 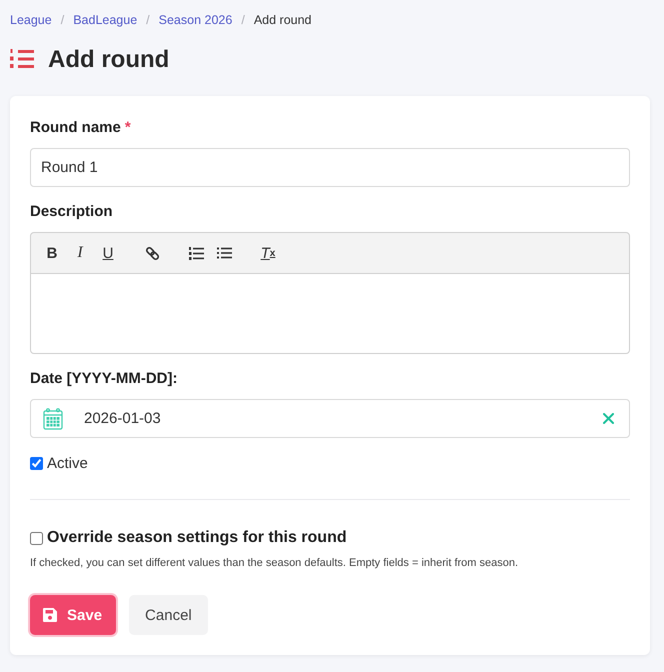 I want to click on breadcrumb-link: League, so click(x=31, y=20).